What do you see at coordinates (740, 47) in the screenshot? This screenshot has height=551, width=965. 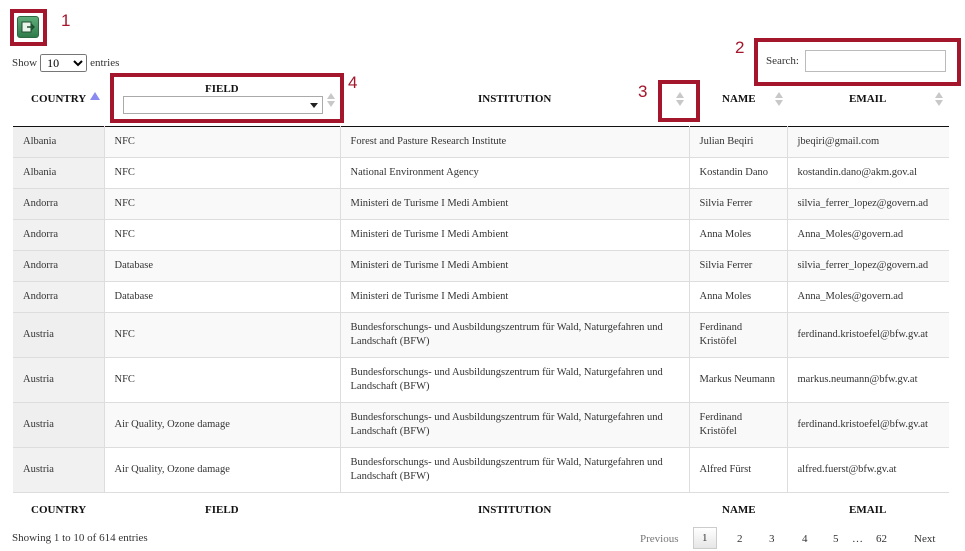 I see `annotation-marker-2: 2` at bounding box center [740, 47].